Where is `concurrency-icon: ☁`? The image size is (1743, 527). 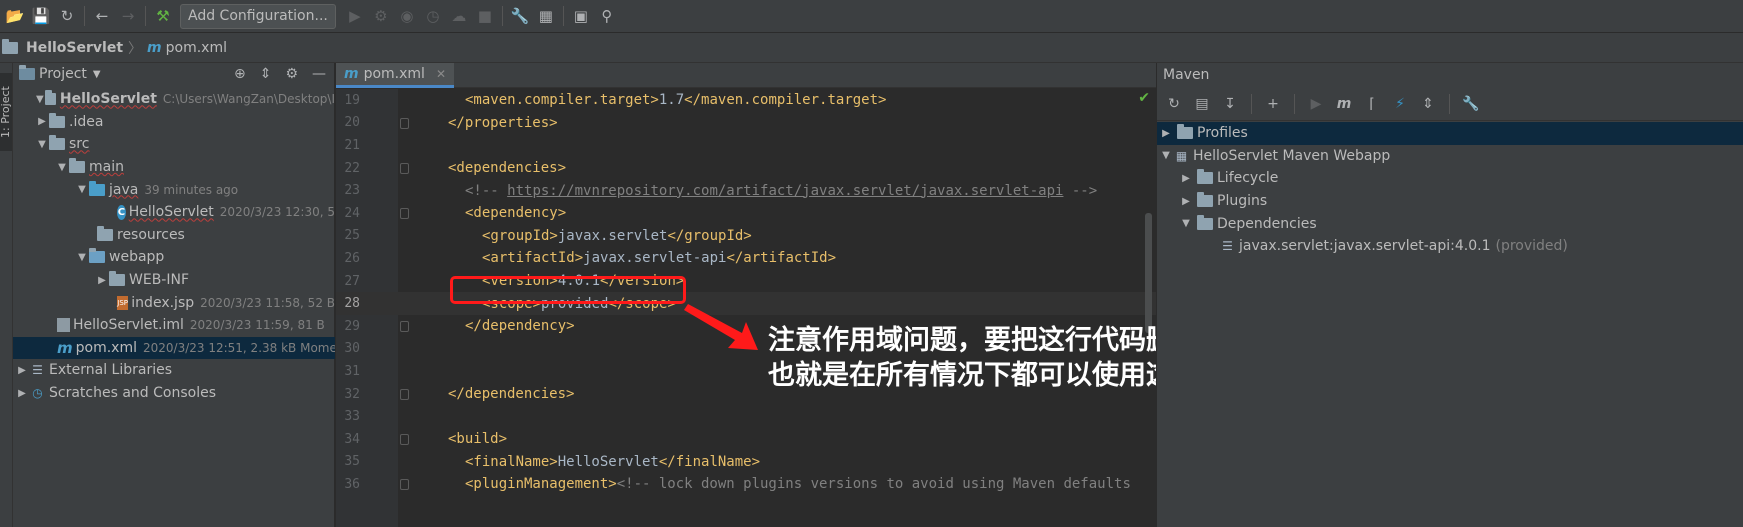 concurrency-icon: ☁ is located at coordinates (459, 16).